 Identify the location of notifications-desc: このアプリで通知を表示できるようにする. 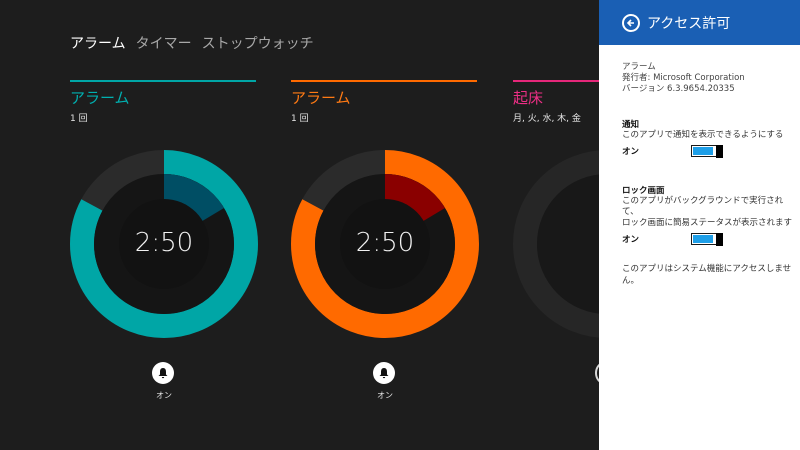
(703, 135).